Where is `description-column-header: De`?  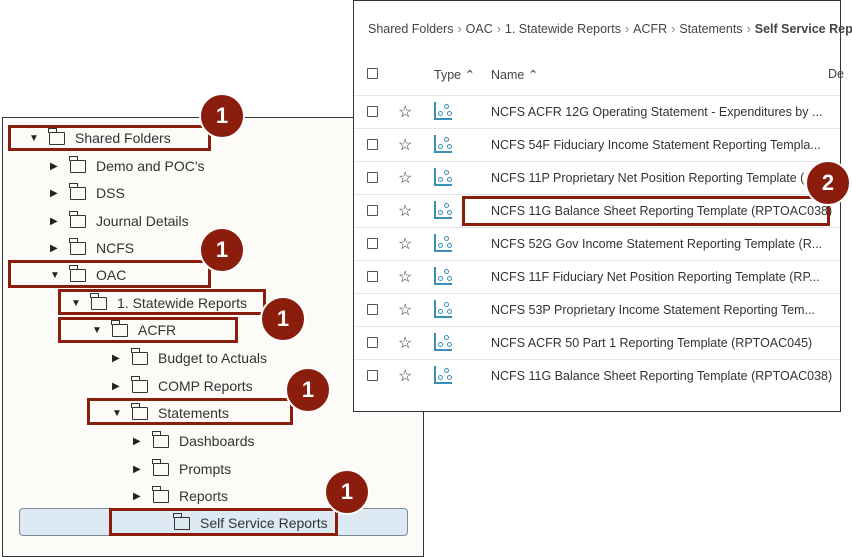
description-column-header: De is located at coordinates (836, 74).